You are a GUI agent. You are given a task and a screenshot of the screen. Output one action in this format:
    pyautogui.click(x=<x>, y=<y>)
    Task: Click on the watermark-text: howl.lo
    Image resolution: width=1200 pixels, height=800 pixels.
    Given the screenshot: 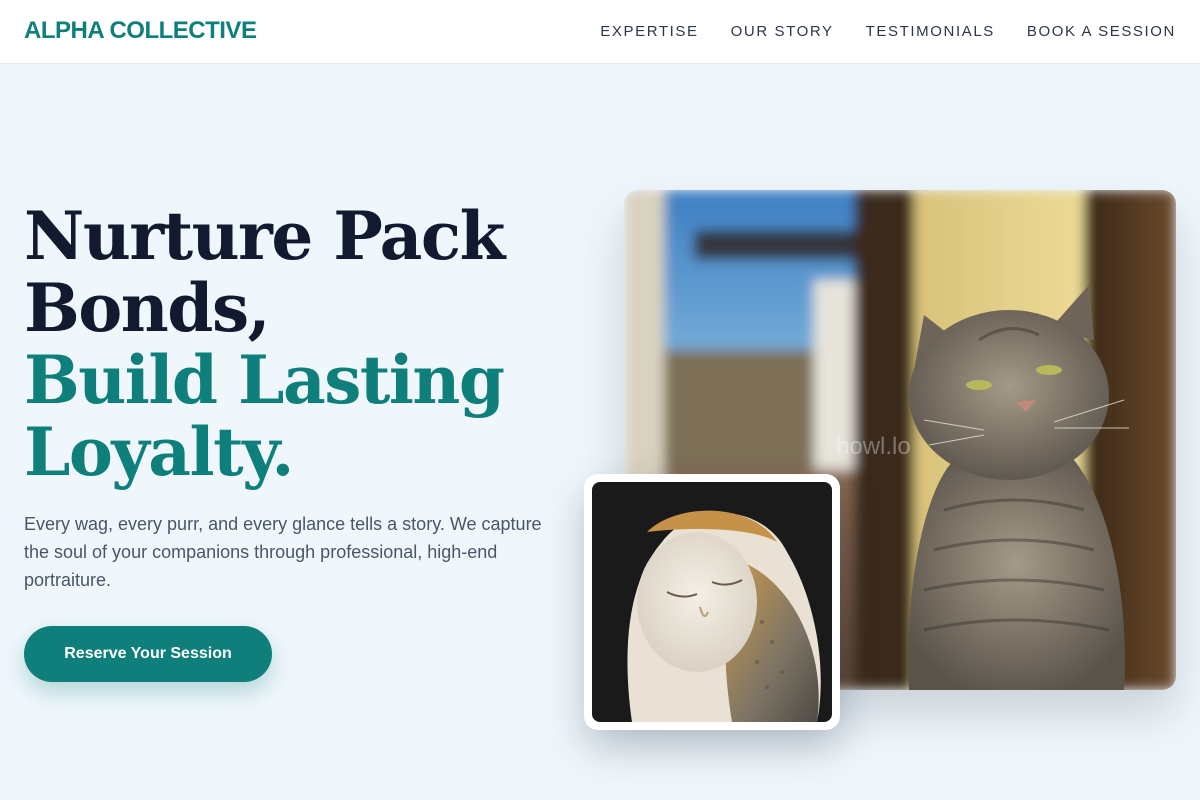 What is the action you would take?
    pyautogui.click(x=873, y=446)
    